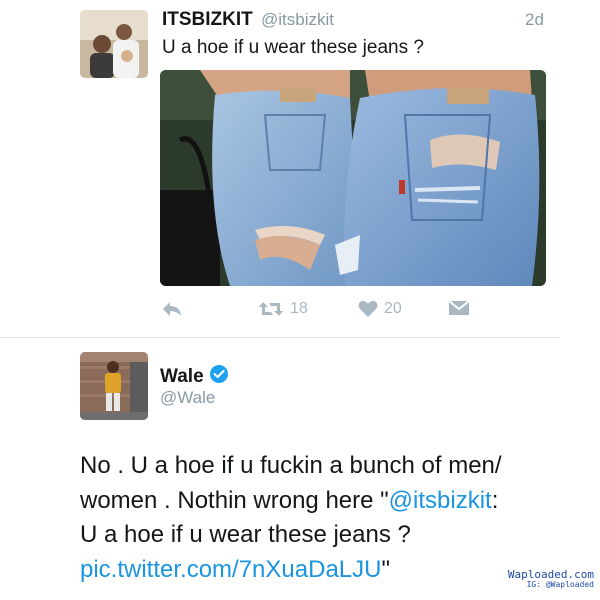  I want to click on timestamp: 2d, so click(534, 20).